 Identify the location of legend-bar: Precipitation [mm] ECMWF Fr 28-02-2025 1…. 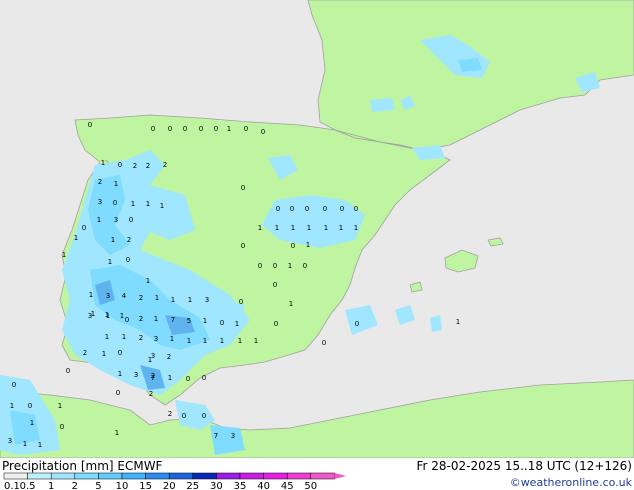
(317, 474).